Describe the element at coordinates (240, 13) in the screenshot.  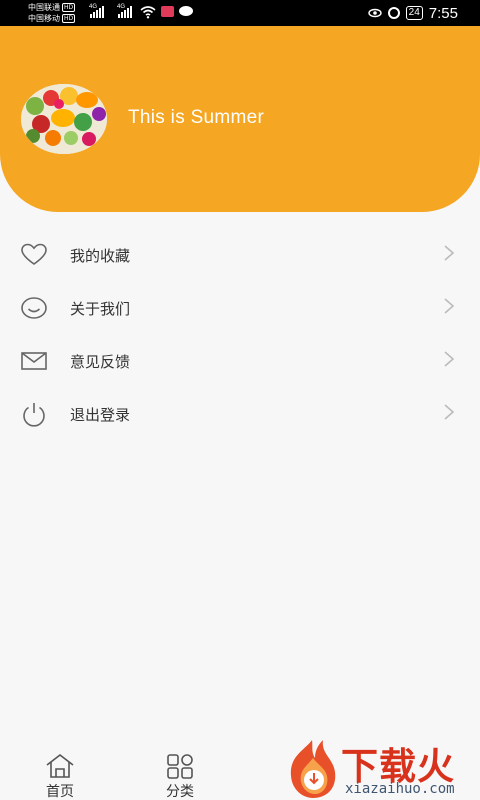
I see `status-bar: 中国联通 HD 中国移动 HD 4G 4G 24 7:55` at that location.